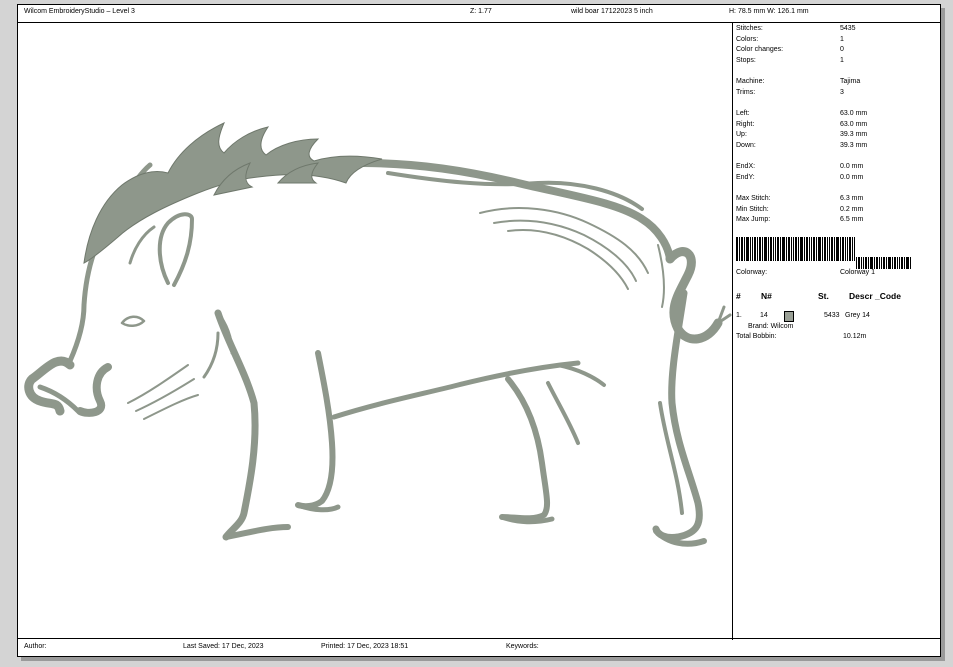 This screenshot has width=953, height=667. What do you see at coordinates (771, 326) in the screenshot?
I see `thread-brand: Brand: Wilcom` at bounding box center [771, 326].